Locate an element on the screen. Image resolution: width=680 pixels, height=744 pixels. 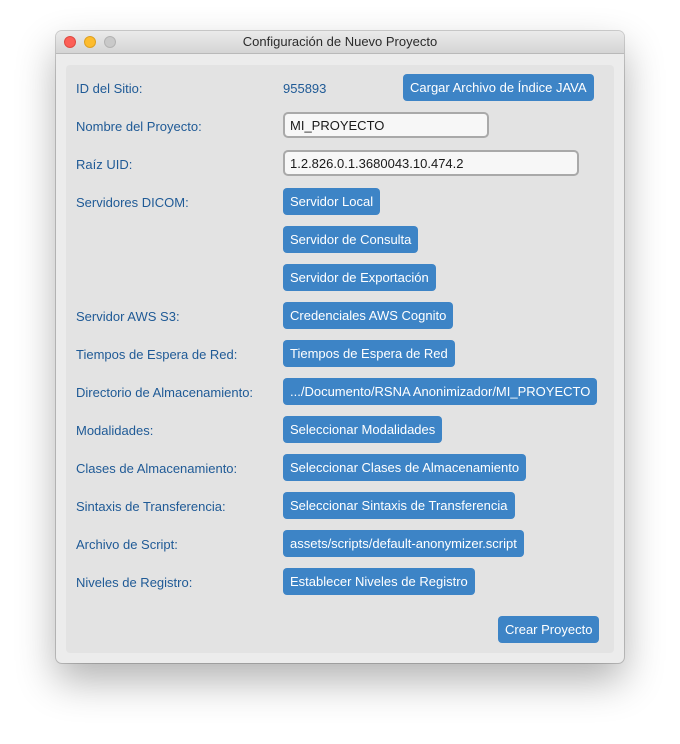
script-file-button: assets/scripts/default-anonymizer.script is located at coordinates (403, 543).